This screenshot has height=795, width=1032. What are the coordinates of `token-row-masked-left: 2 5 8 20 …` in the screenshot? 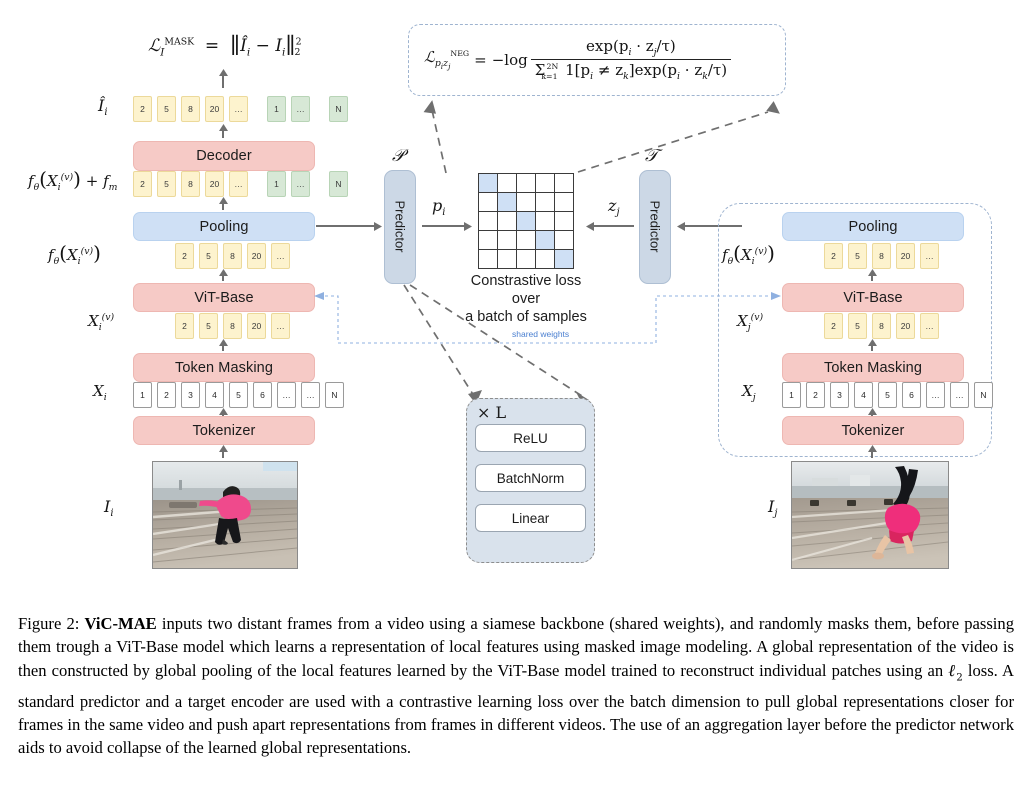 It's located at (235, 326).